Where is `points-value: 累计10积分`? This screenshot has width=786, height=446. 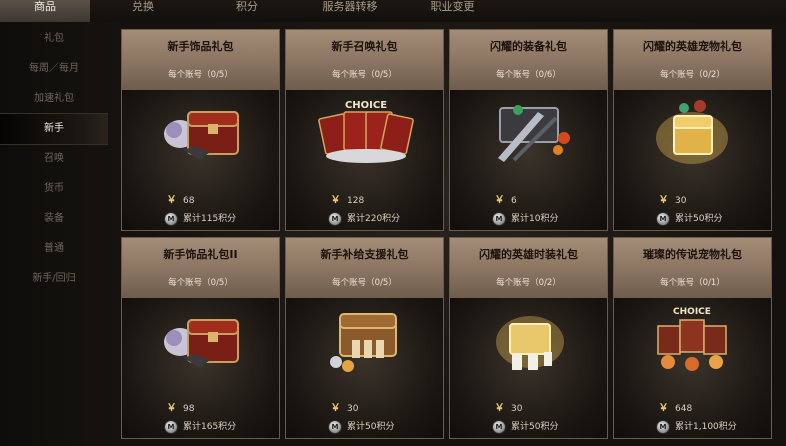 points-value: 累计10积分 is located at coordinates (535, 219).